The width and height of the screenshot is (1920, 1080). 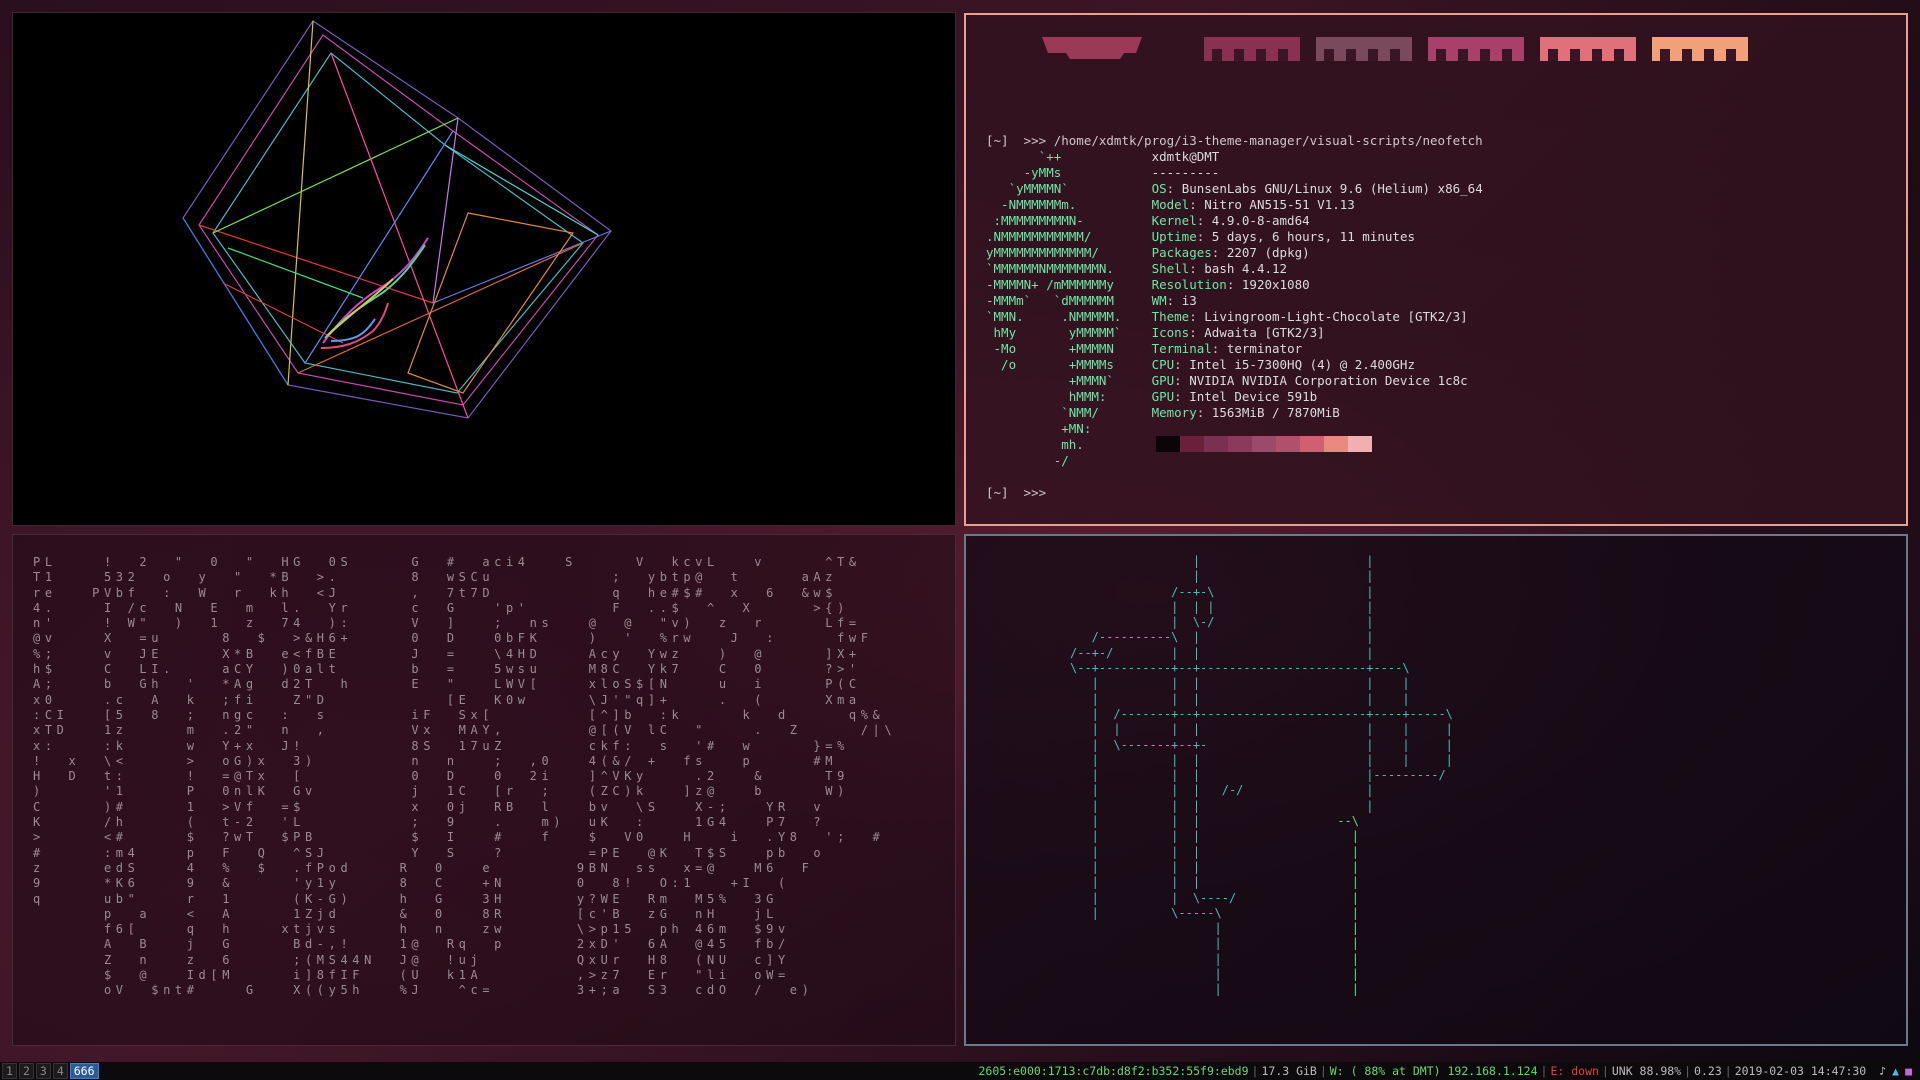 I want to click on neofetch-line: -/, so click(x=1069, y=460).